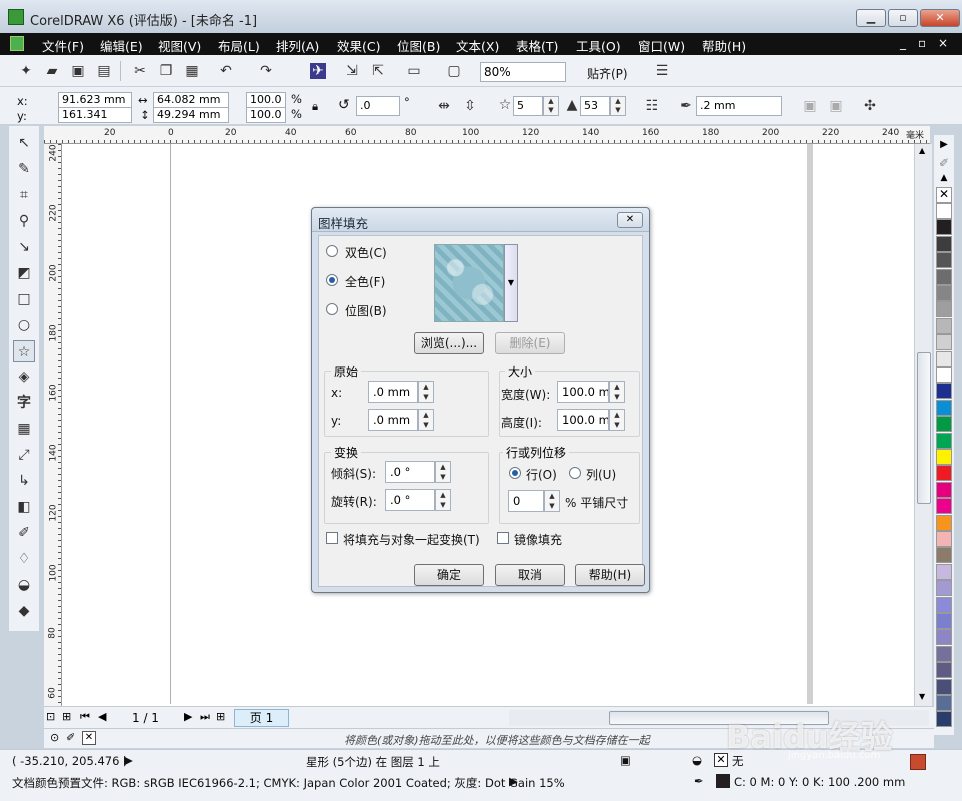 This screenshot has width=962, height=801. I want to click on import-icon: ⇲, so click(352, 71).